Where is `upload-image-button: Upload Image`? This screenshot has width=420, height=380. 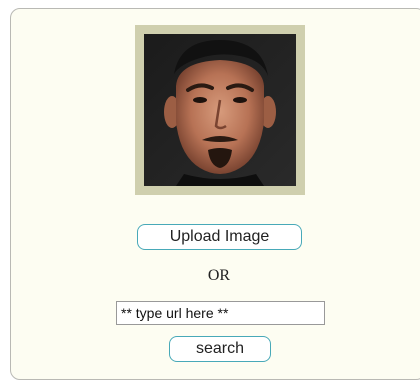 upload-image-button: Upload Image is located at coordinates (219, 237).